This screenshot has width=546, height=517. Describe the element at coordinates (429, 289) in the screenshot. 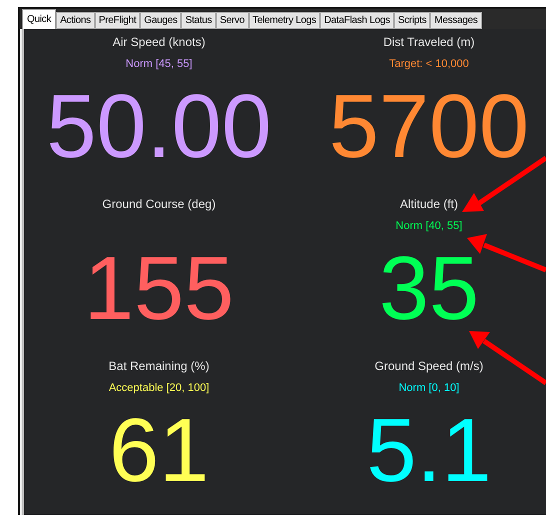

I see `readout-value: 35` at that location.